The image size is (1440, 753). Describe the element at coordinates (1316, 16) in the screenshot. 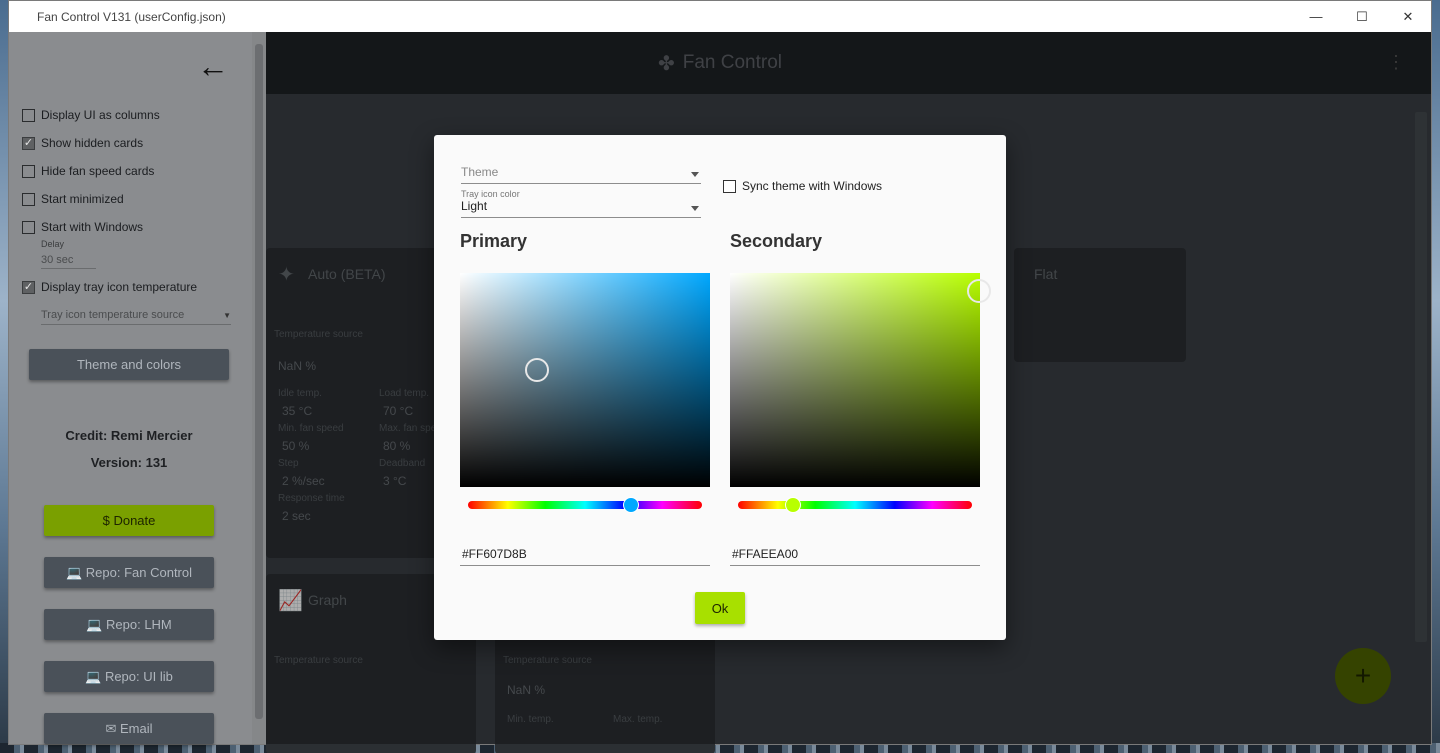

I see `minimize-button: —` at that location.